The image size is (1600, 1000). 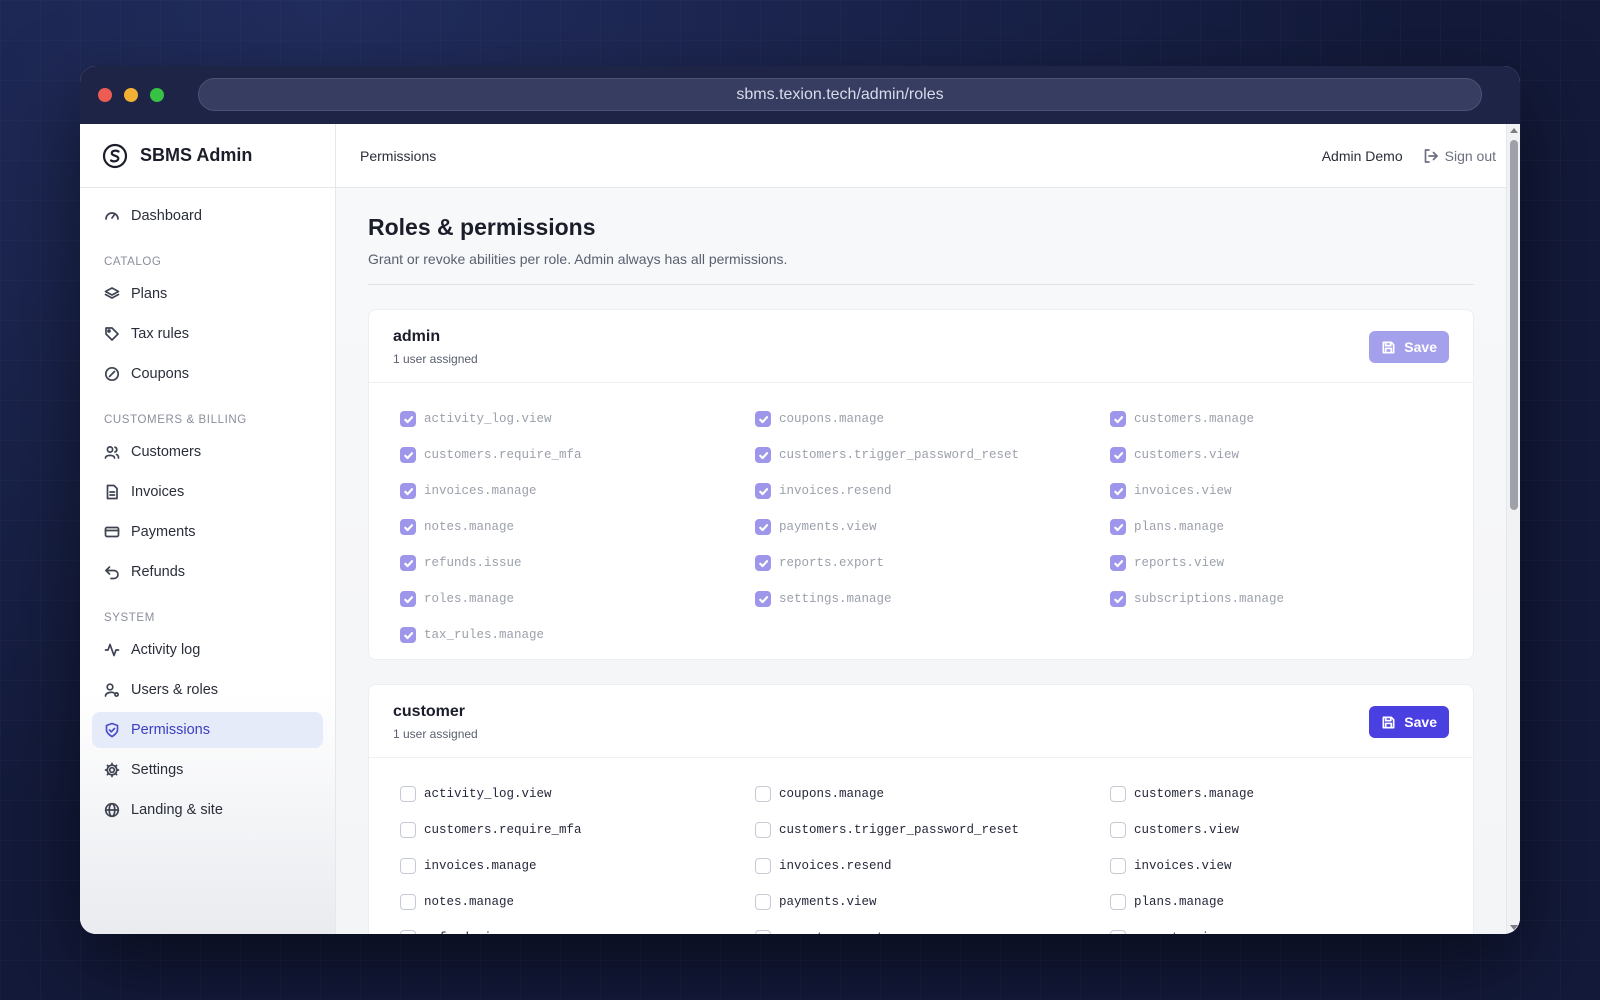 What do you see at coordinates (1514, 927) in the screenshot?
I see `scroll-down-arrow` at bounding box center [1514, 927].